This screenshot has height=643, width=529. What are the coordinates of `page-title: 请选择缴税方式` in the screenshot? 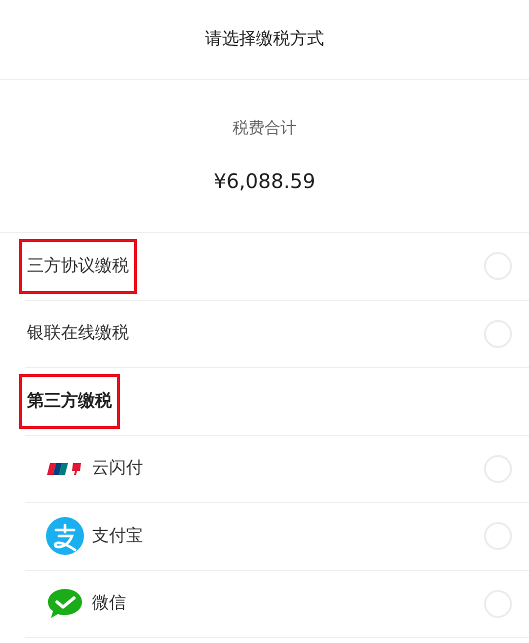 It's located at (264, 39).